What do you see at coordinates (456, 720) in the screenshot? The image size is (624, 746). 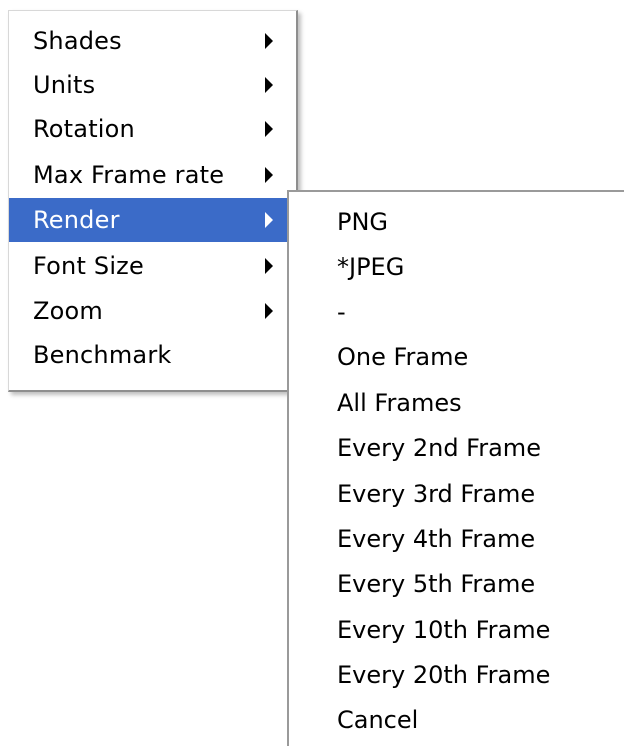 I see `submenu-item-cancel: Cancel` at bounding box center [456, 720].